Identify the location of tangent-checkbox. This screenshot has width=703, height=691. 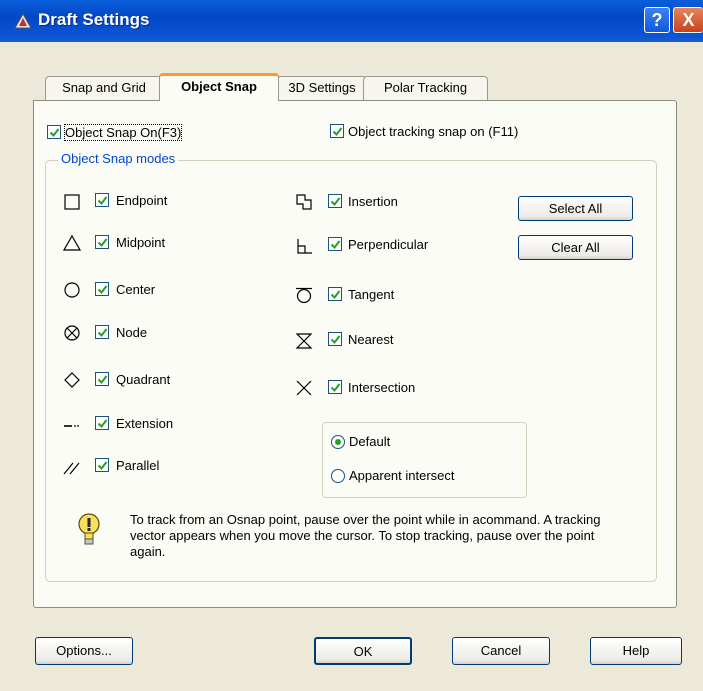
(335, 294).